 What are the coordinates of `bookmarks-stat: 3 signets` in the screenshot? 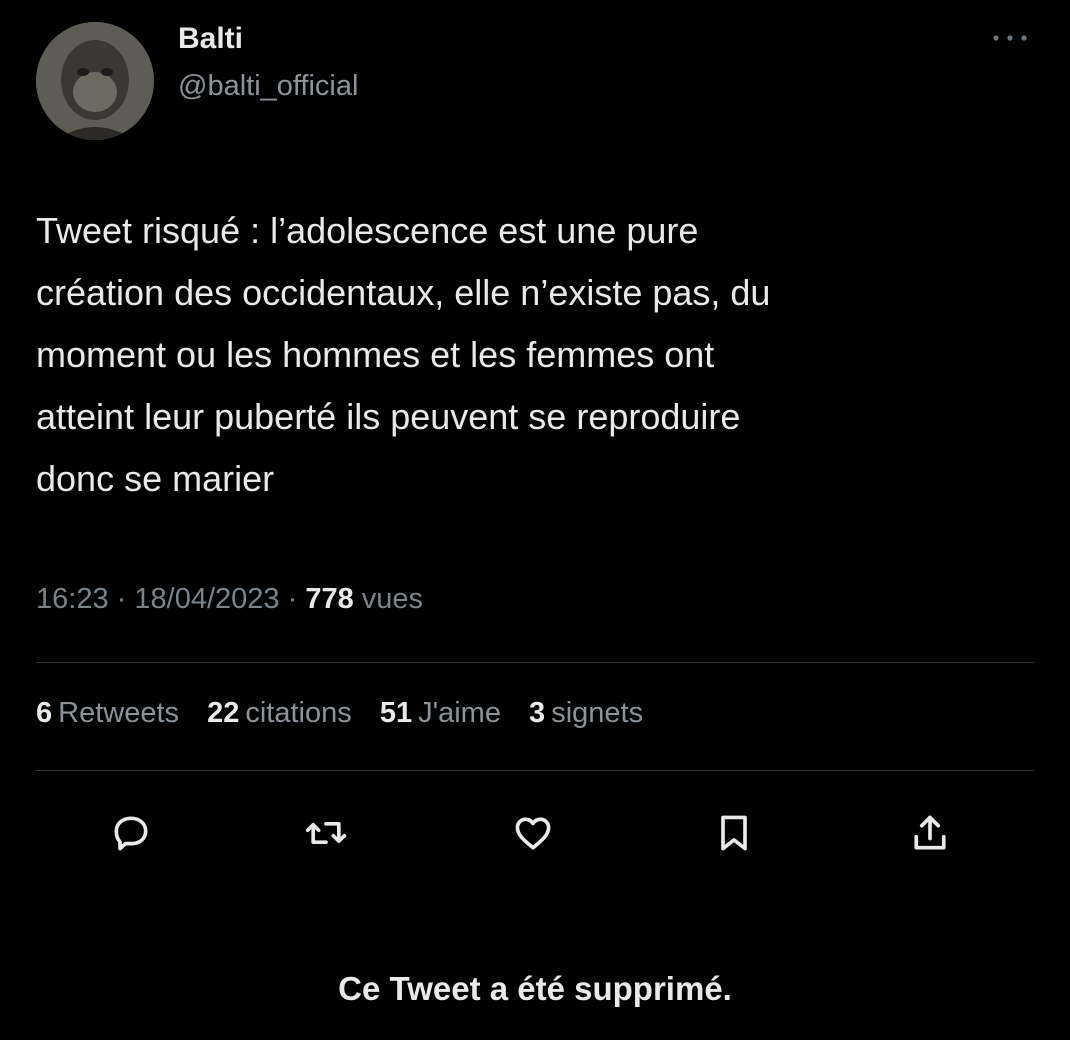 It's located at (586, 713).